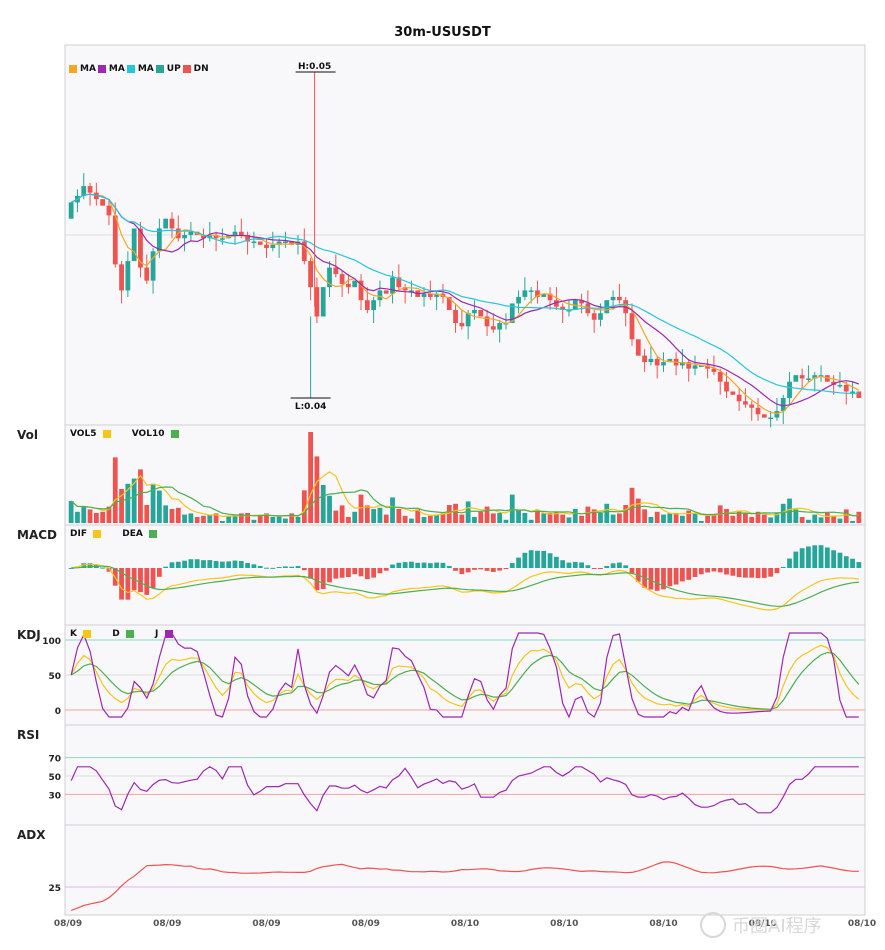 The width and height of the screenshot is (885, 950). Describe the element at coordinates (465, 475) in the screenshot. I see `vol-panel-frame` at that location.